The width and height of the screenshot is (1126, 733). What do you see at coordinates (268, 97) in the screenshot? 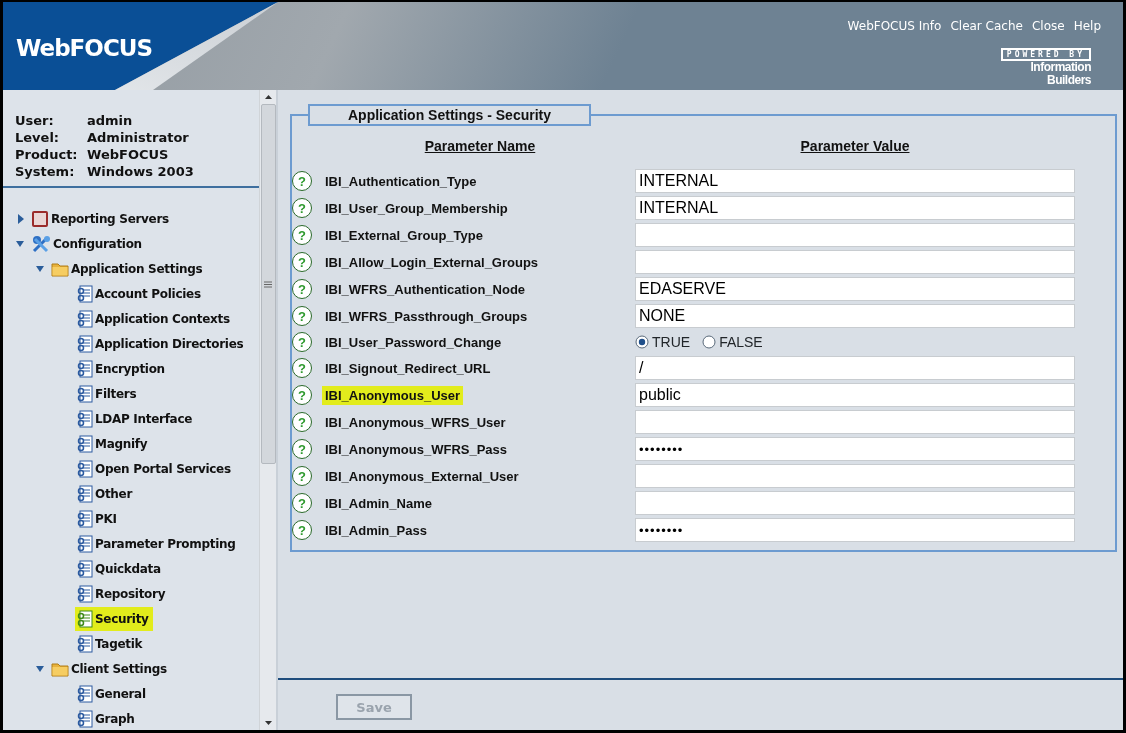
I see `scroll-up-icon` at bounding box center [268, 97].